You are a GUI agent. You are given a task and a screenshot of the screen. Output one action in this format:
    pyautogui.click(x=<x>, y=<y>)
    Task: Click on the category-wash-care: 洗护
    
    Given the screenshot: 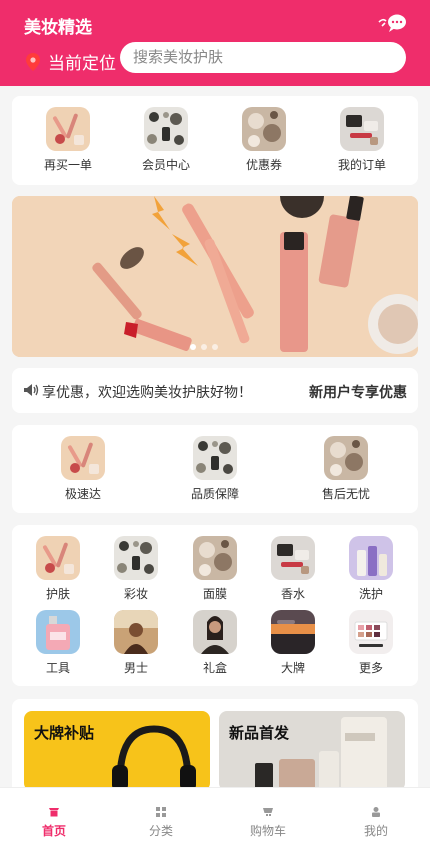 What is the action you would take?
    pyautogui.click(x=371, y=569)
    